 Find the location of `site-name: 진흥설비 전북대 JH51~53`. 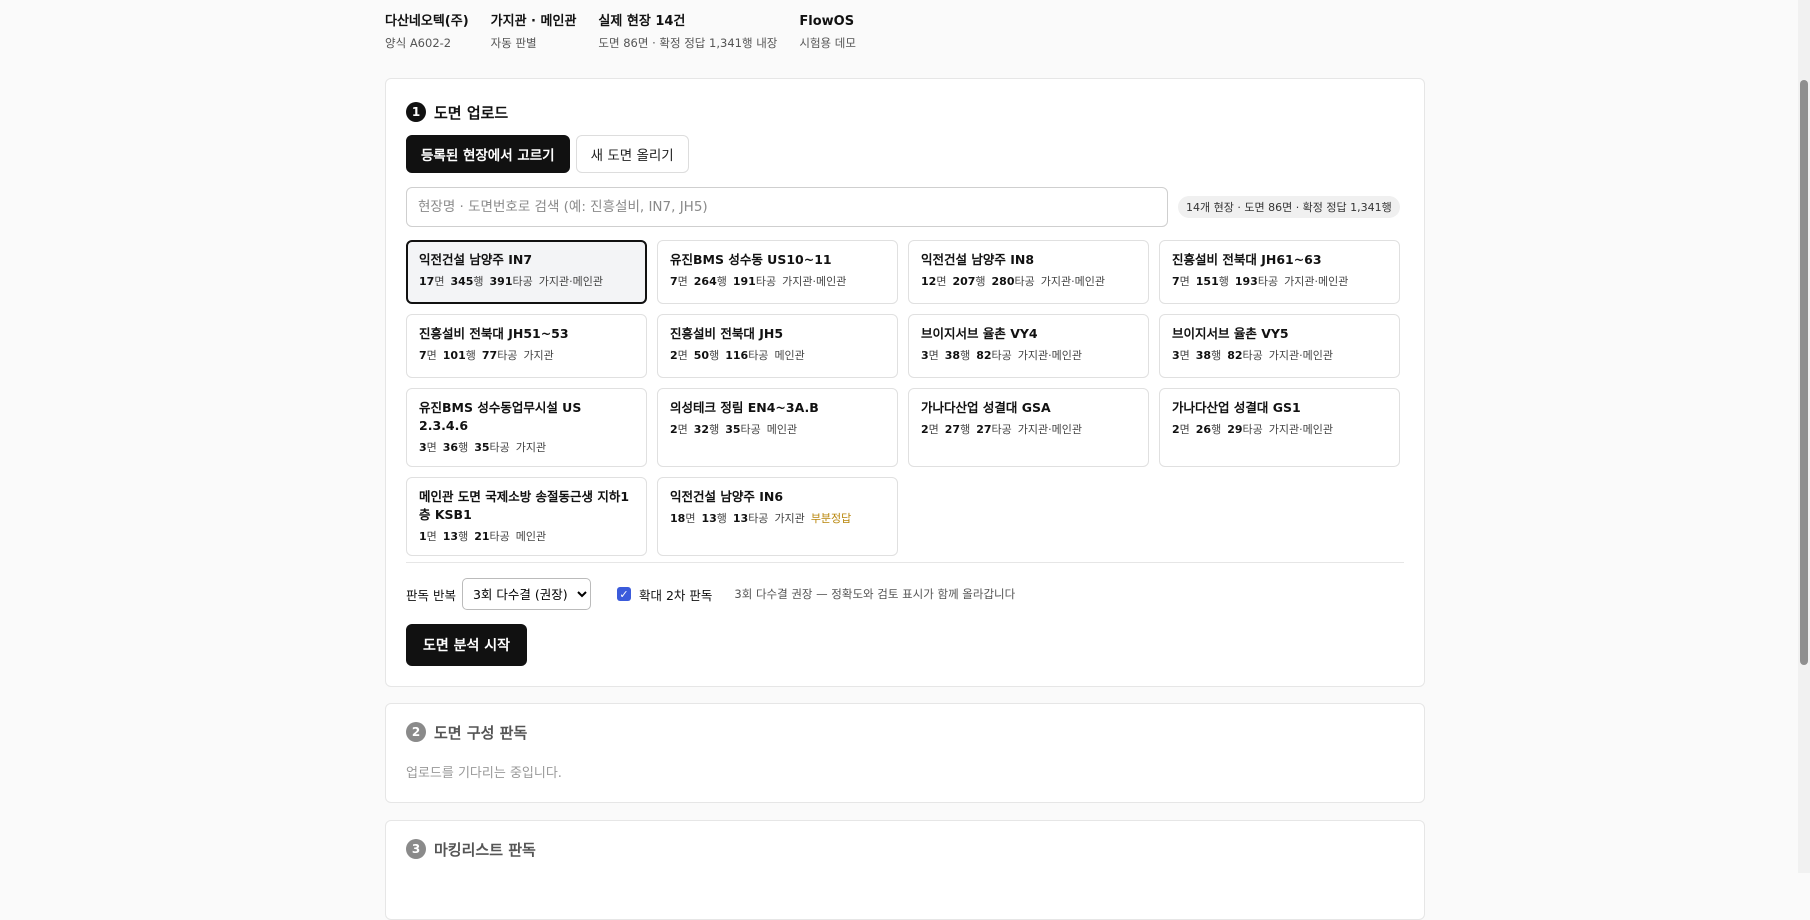

site-name: 진흥설비 전북대 JH51~53 is located at coordinates (494, 333).